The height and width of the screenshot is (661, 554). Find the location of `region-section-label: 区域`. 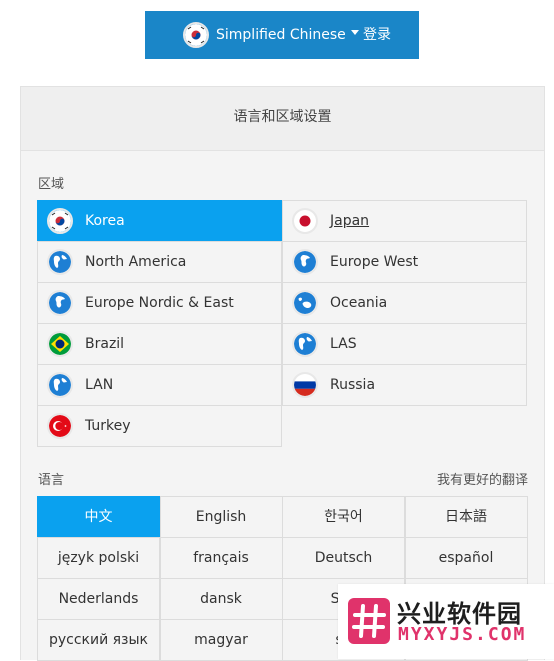

region-section-label: 区域 is located at coordinates (51, 184).